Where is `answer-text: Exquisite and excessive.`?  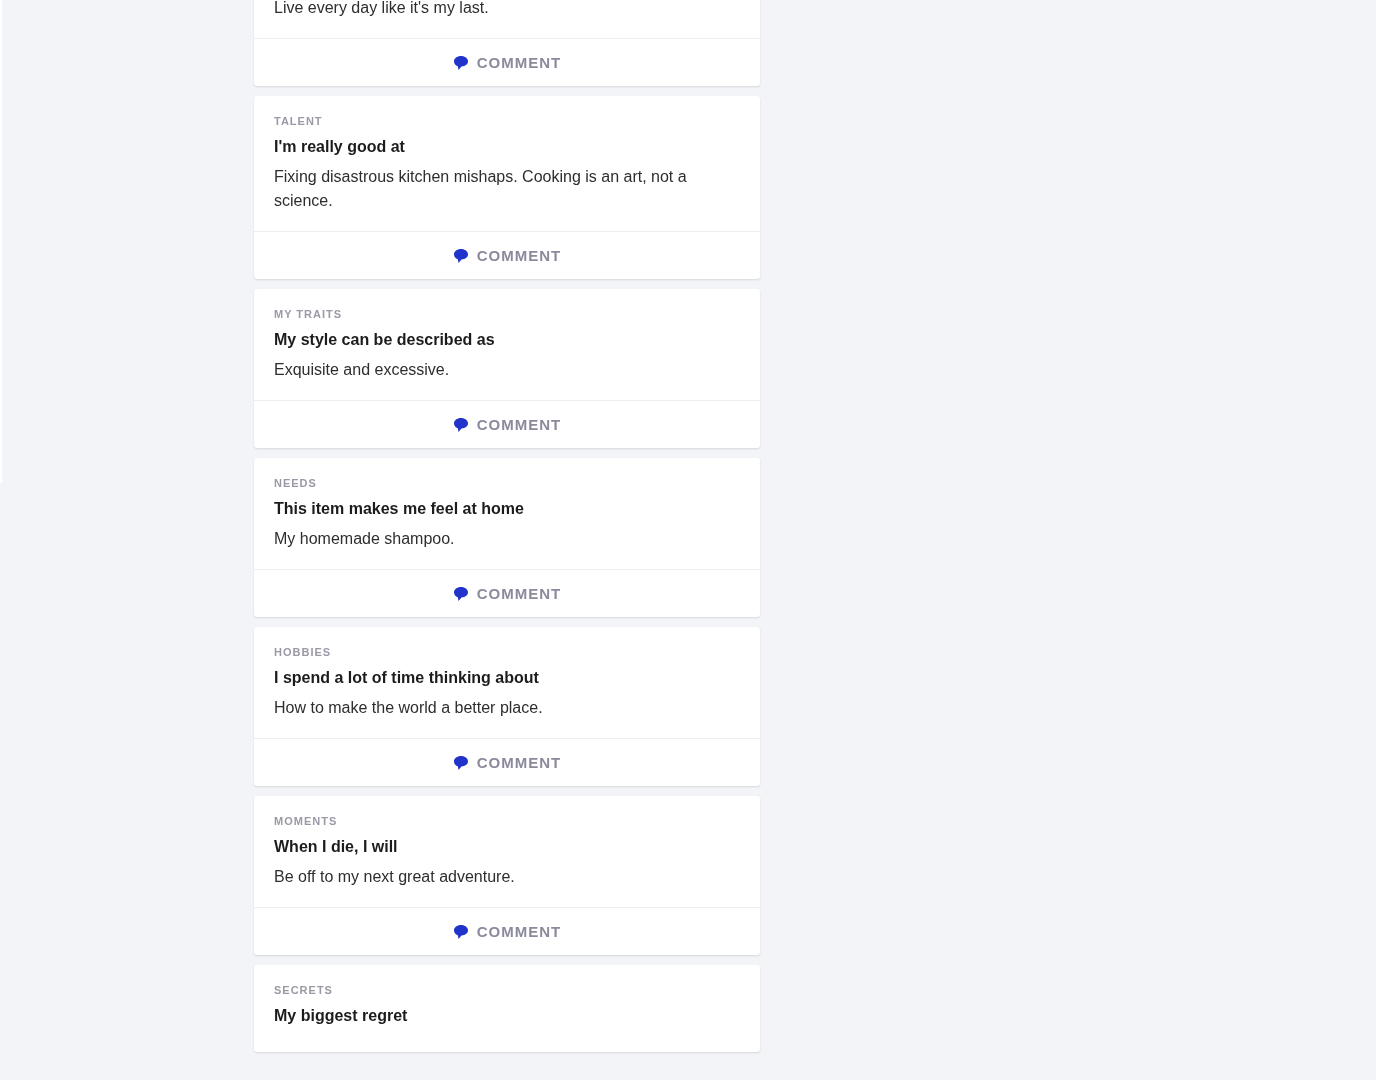
answer-text: Exquisite and excessive. is located at coordinates (362, 370).